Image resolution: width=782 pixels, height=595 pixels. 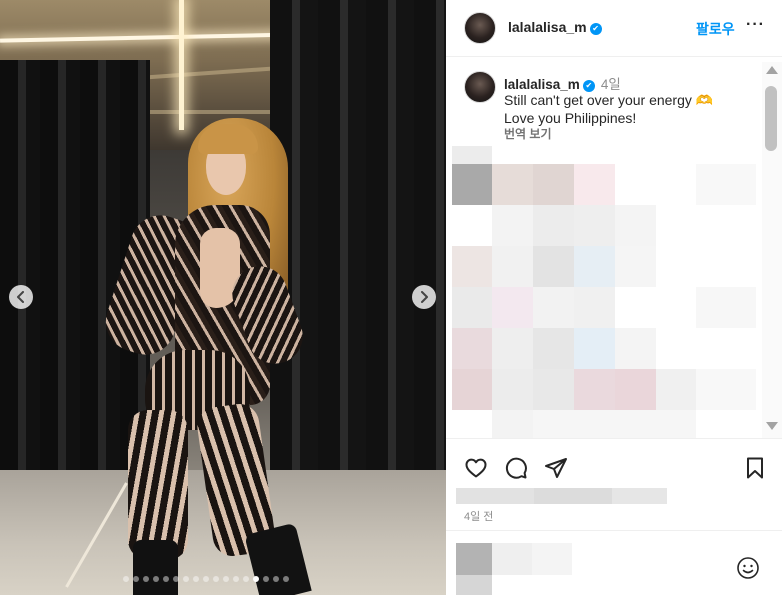 What do you see at coordinates (772, 250) in the screenshot?
I see `comments-scrollbar` at bounding box center [772, 250].